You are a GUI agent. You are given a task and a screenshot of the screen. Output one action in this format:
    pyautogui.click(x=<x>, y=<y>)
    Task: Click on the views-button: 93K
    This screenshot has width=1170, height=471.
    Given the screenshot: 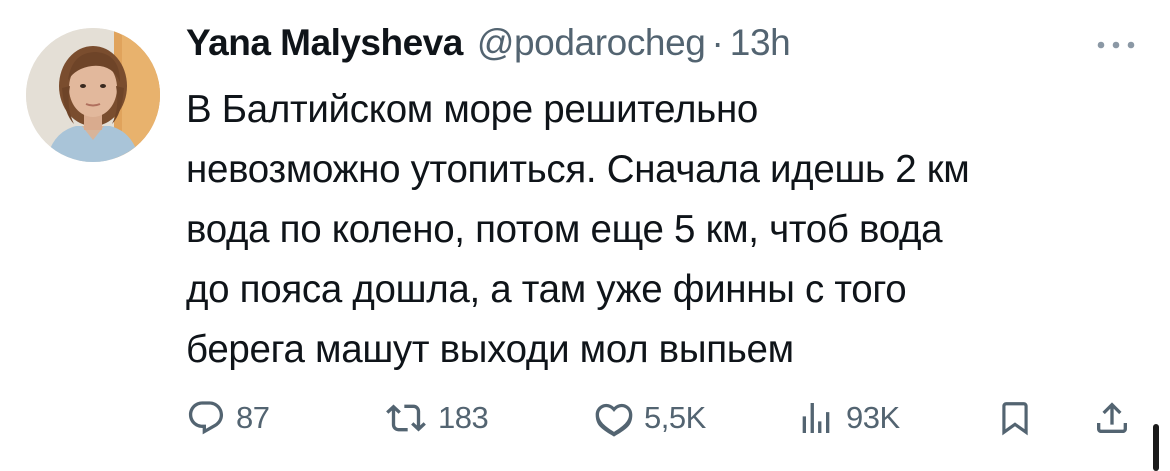 What is the action you would take?
    pyautogui.click(x=848, y=418)
    